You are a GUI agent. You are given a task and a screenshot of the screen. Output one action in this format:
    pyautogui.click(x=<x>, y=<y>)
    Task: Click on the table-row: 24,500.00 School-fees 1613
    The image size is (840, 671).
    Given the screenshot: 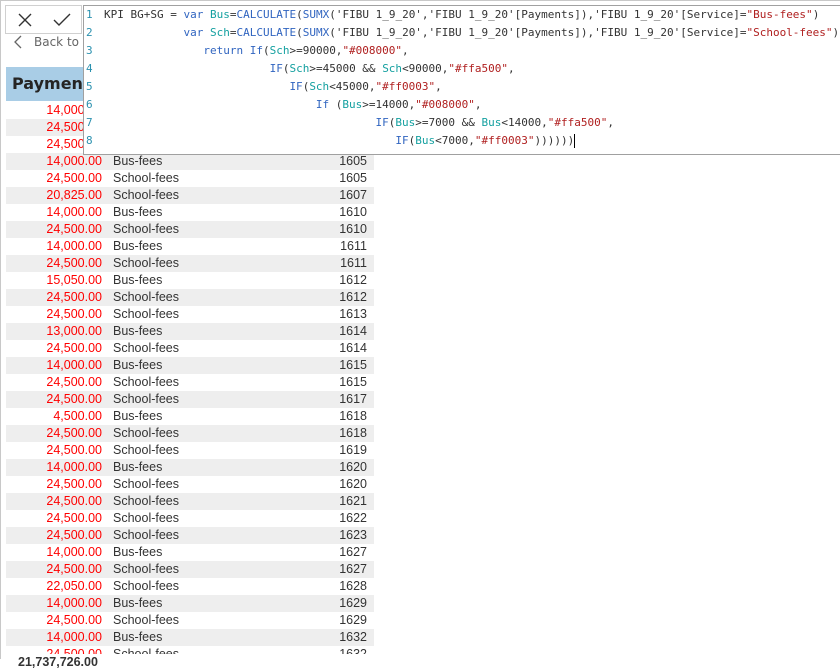 What is the action you would take?
    pyautogui.click(x=190, y=314)
    